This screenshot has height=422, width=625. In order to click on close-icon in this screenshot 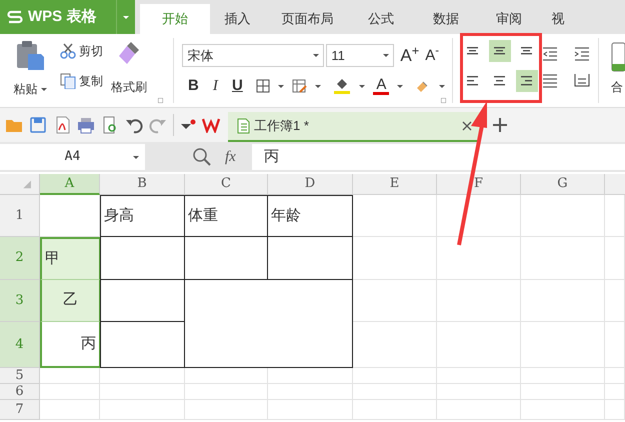, I will do `click(467, 126)`.